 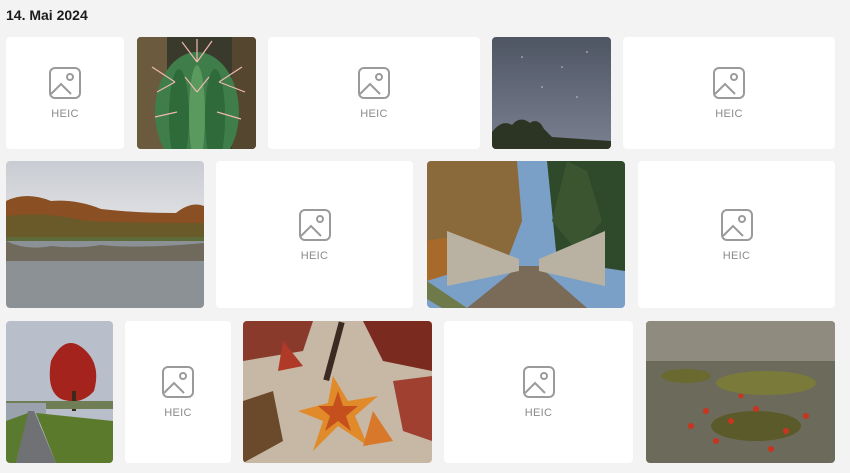 I want to click on photo-lake-autumn, so click(x=105, y=234).